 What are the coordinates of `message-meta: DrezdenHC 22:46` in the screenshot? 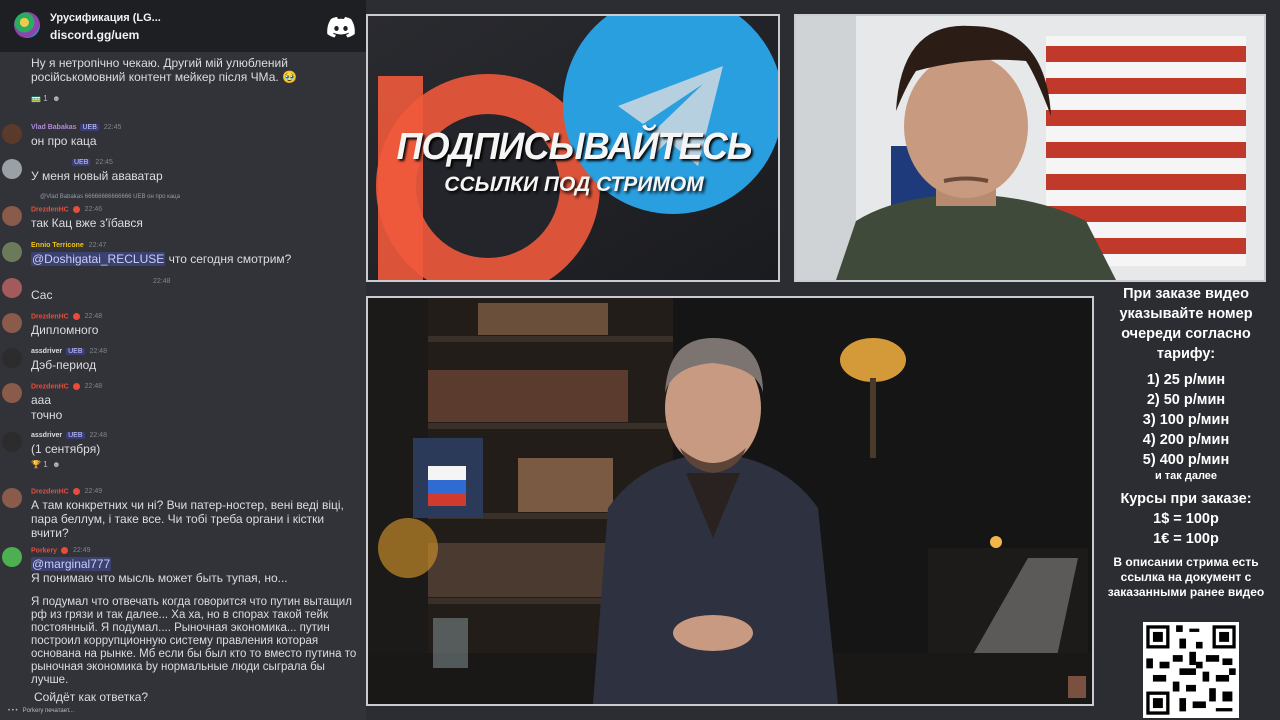 It's located at (66, 209).